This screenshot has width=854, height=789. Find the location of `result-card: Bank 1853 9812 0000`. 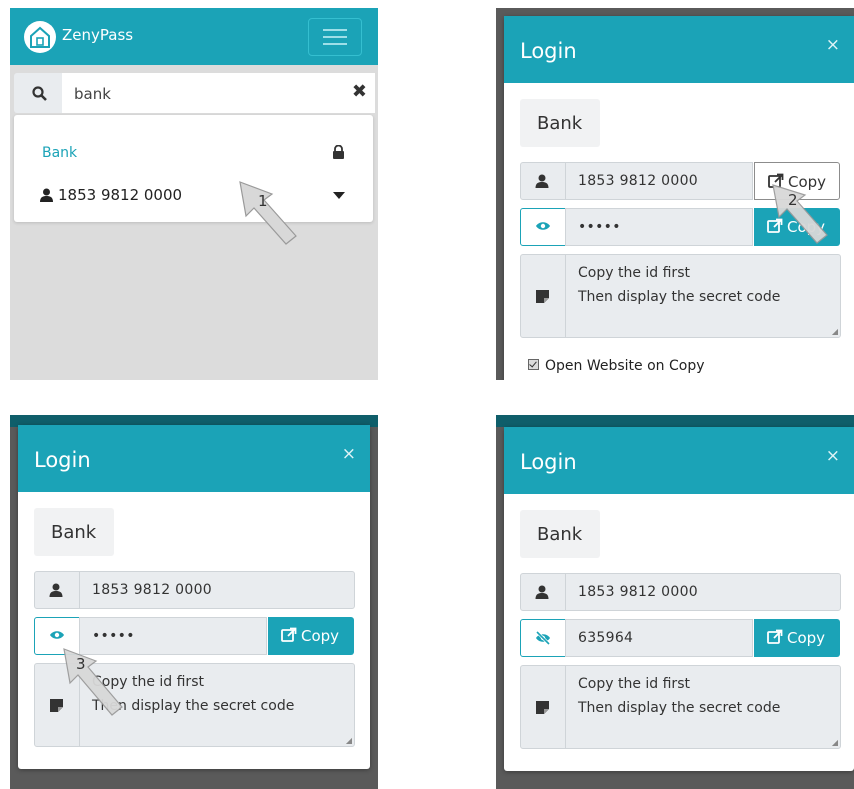

result-card: Bank 1853 9812 0000 is located at coordinates (193, 168).